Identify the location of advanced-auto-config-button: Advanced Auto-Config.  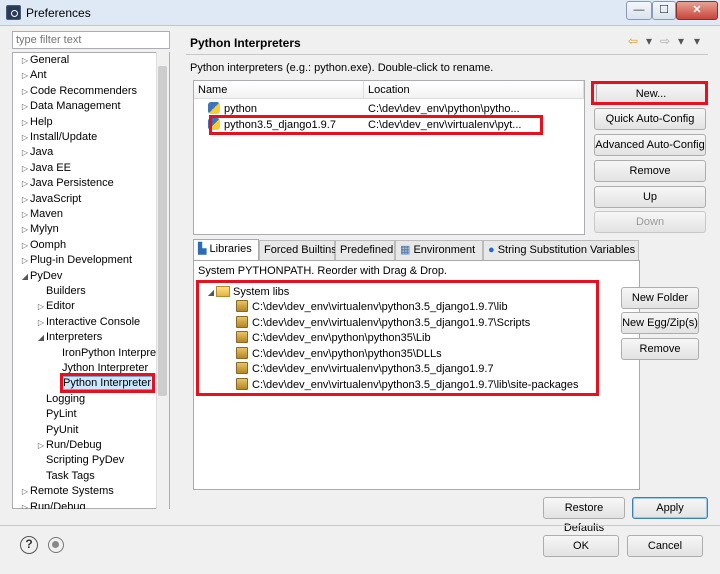
(650, 145).